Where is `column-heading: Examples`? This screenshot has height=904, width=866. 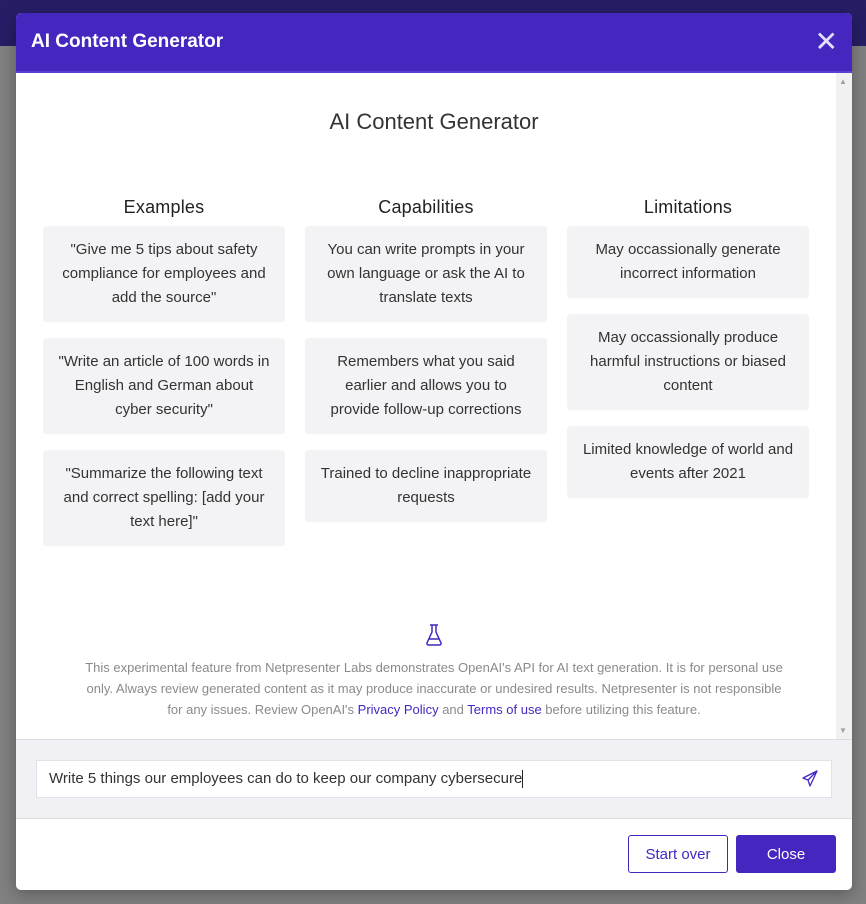
column-heading: Examples is located at coordinates (164, 207).